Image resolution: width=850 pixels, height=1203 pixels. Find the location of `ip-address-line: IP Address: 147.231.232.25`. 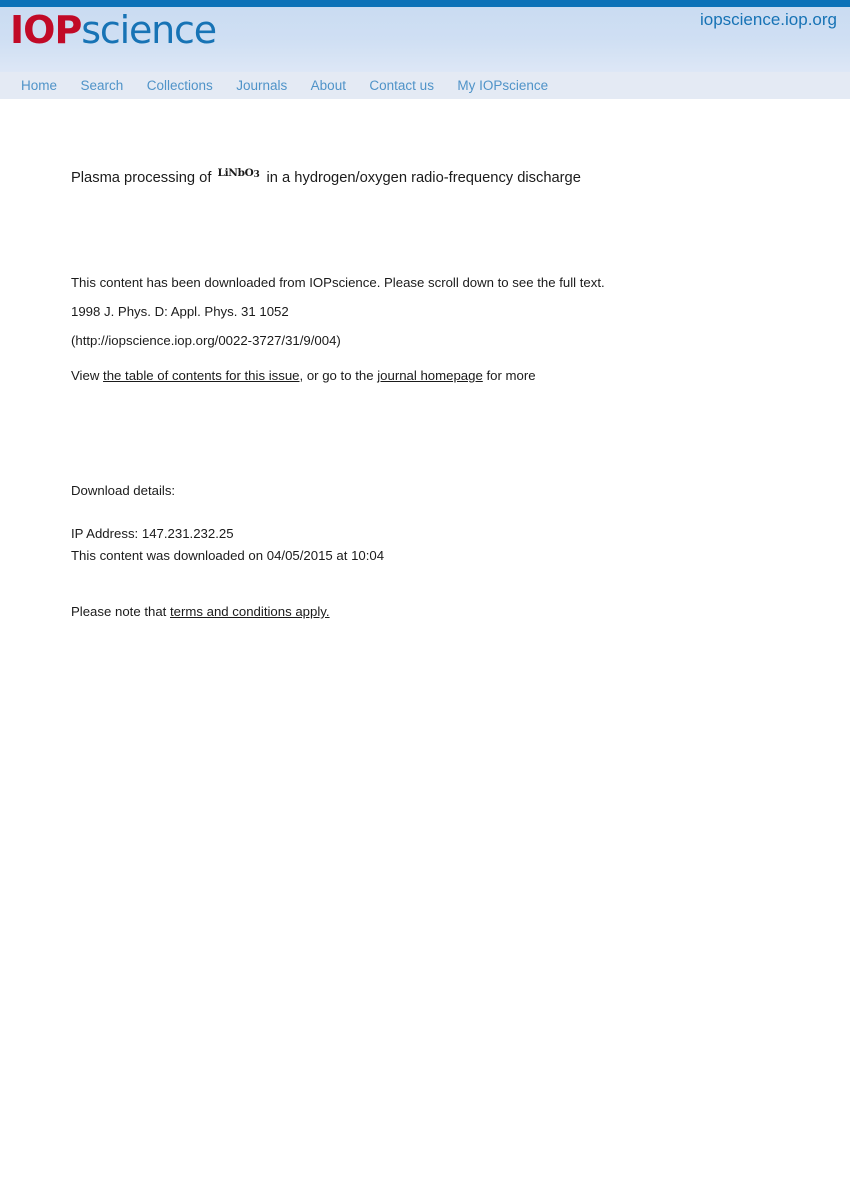

ip-address-line: IP Address: 147.231.232.25 is located at coordinates (152, 533).